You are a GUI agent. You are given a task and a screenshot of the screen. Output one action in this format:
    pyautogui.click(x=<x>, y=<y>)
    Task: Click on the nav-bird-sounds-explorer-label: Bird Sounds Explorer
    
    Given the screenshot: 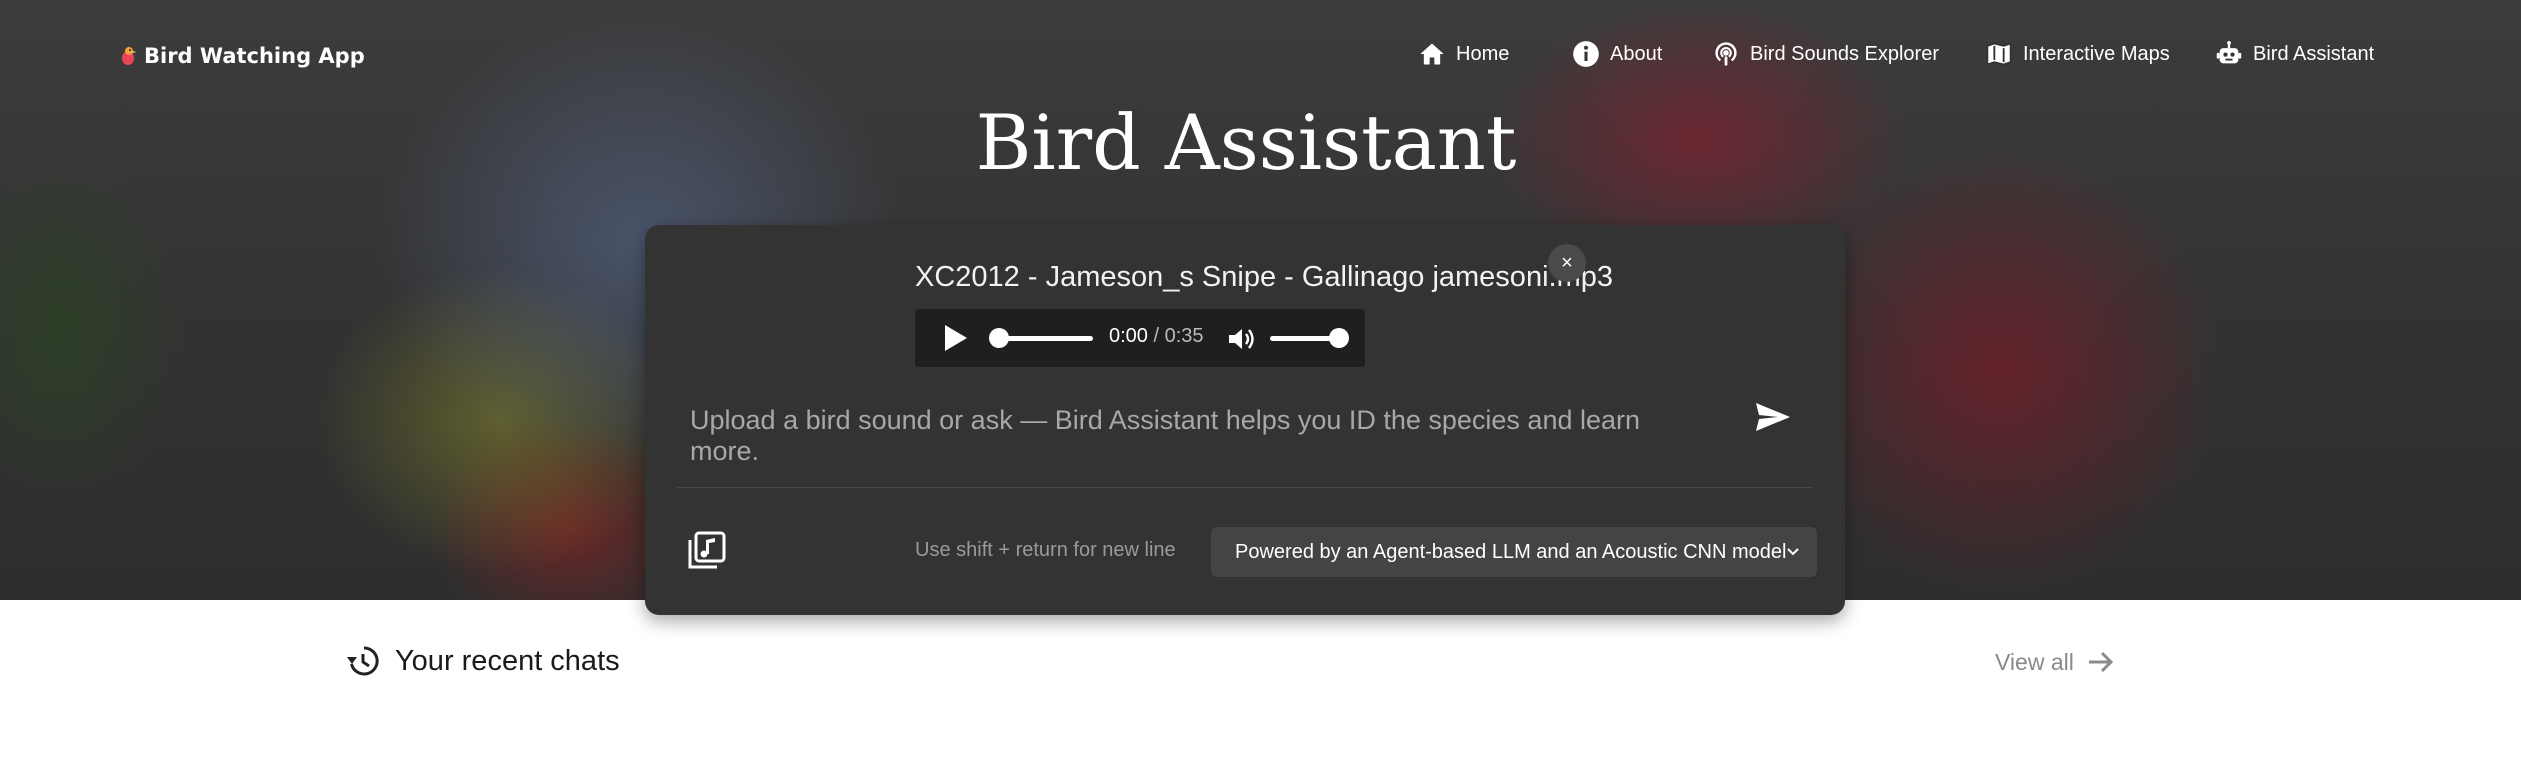 What is the action you would take?
    pyautogui.click(x=1844, y=53)
    